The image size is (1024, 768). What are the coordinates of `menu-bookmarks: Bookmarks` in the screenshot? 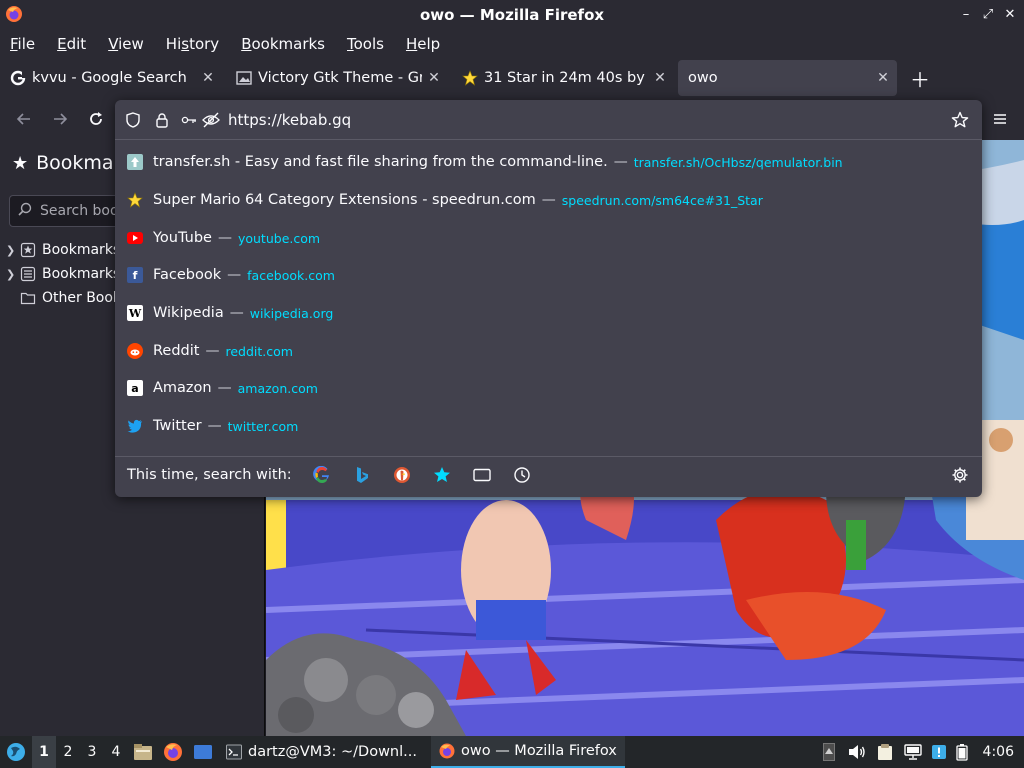 It's located at (283, 44).